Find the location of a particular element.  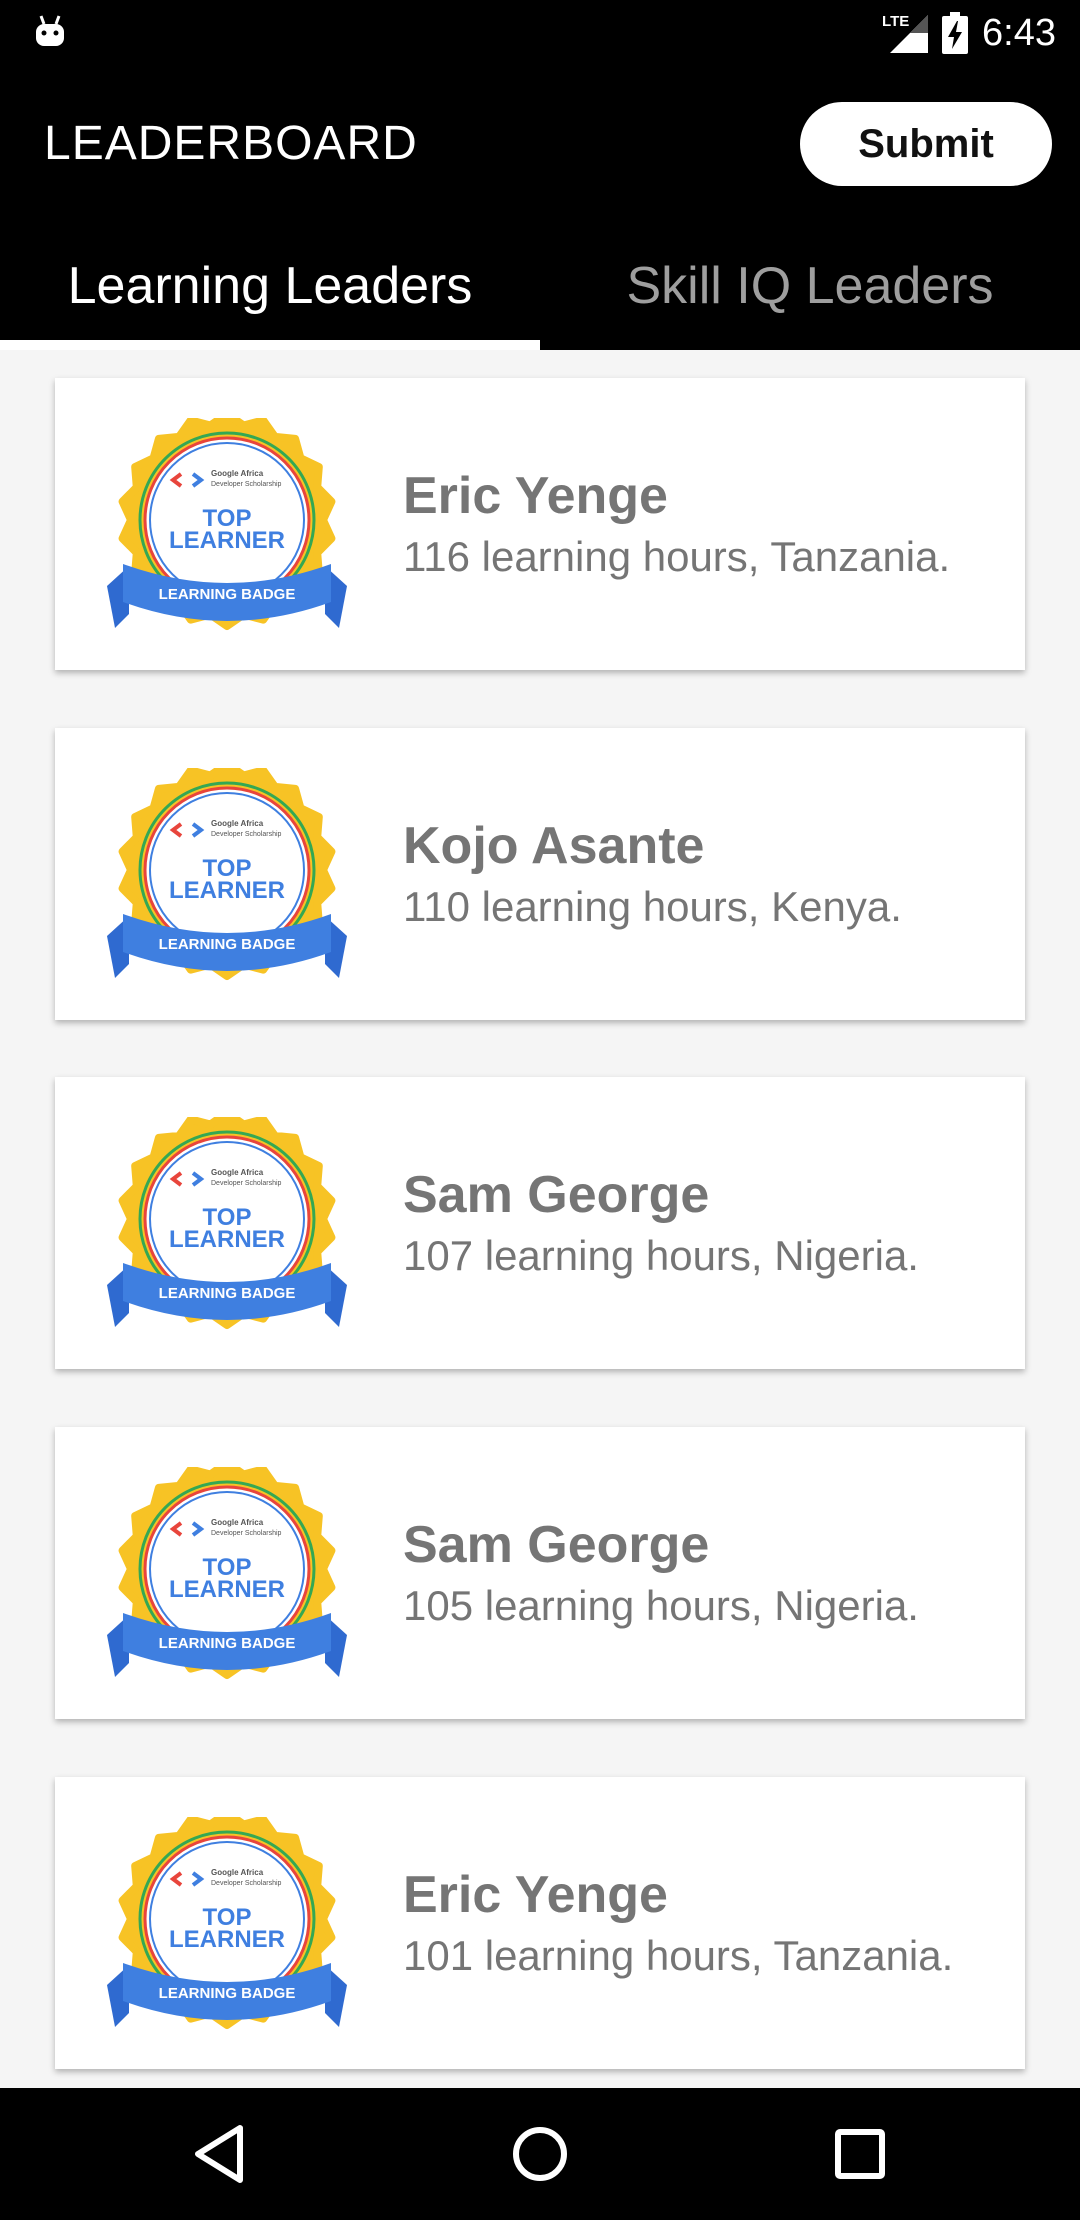

leader-detail: 107 learning hours, Nigeria. is located at coordinates (661, 1255).